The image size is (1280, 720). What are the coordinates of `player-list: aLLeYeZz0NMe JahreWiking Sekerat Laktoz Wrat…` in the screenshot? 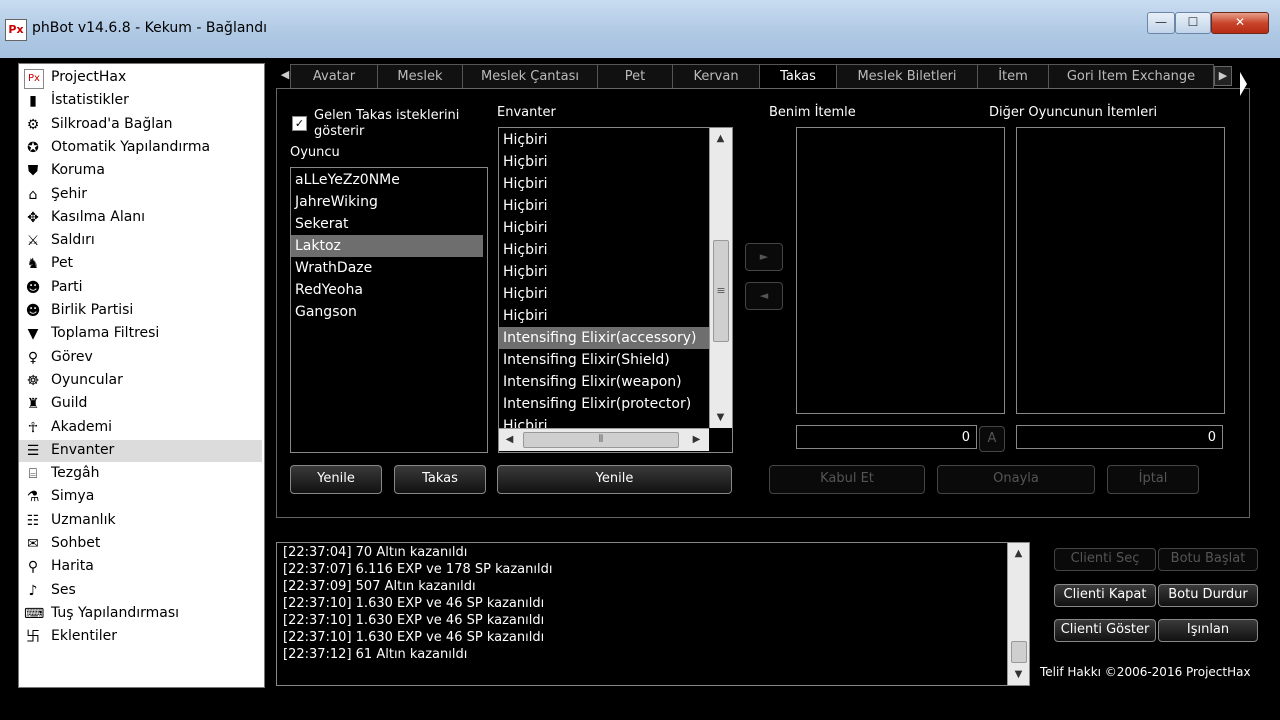 It's located at (389, 310).